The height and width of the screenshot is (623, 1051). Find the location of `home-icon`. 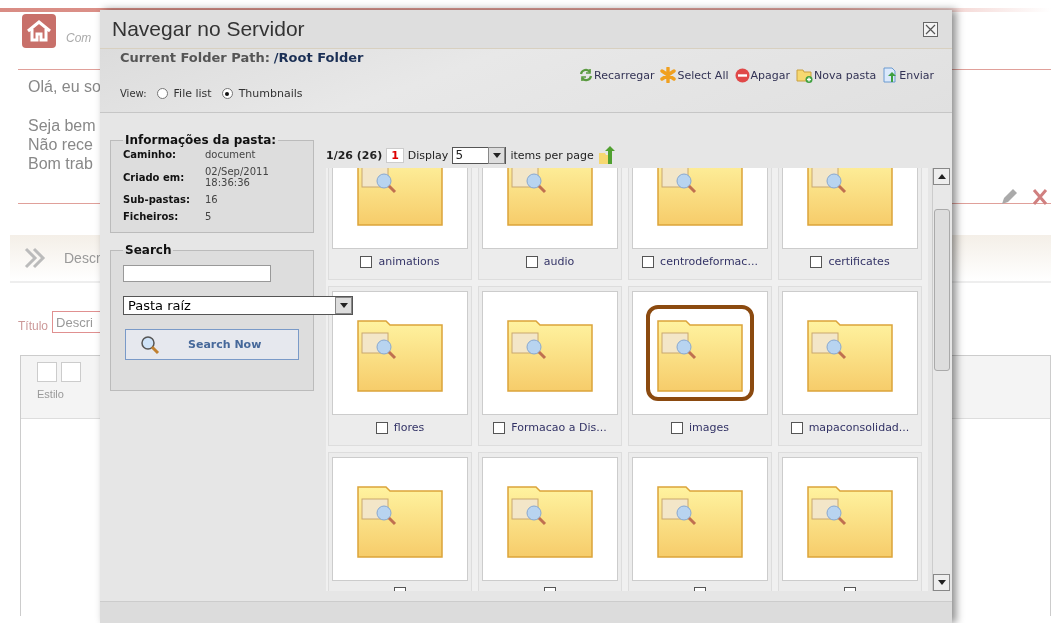

home-icon is located at coordinates (39, 31).